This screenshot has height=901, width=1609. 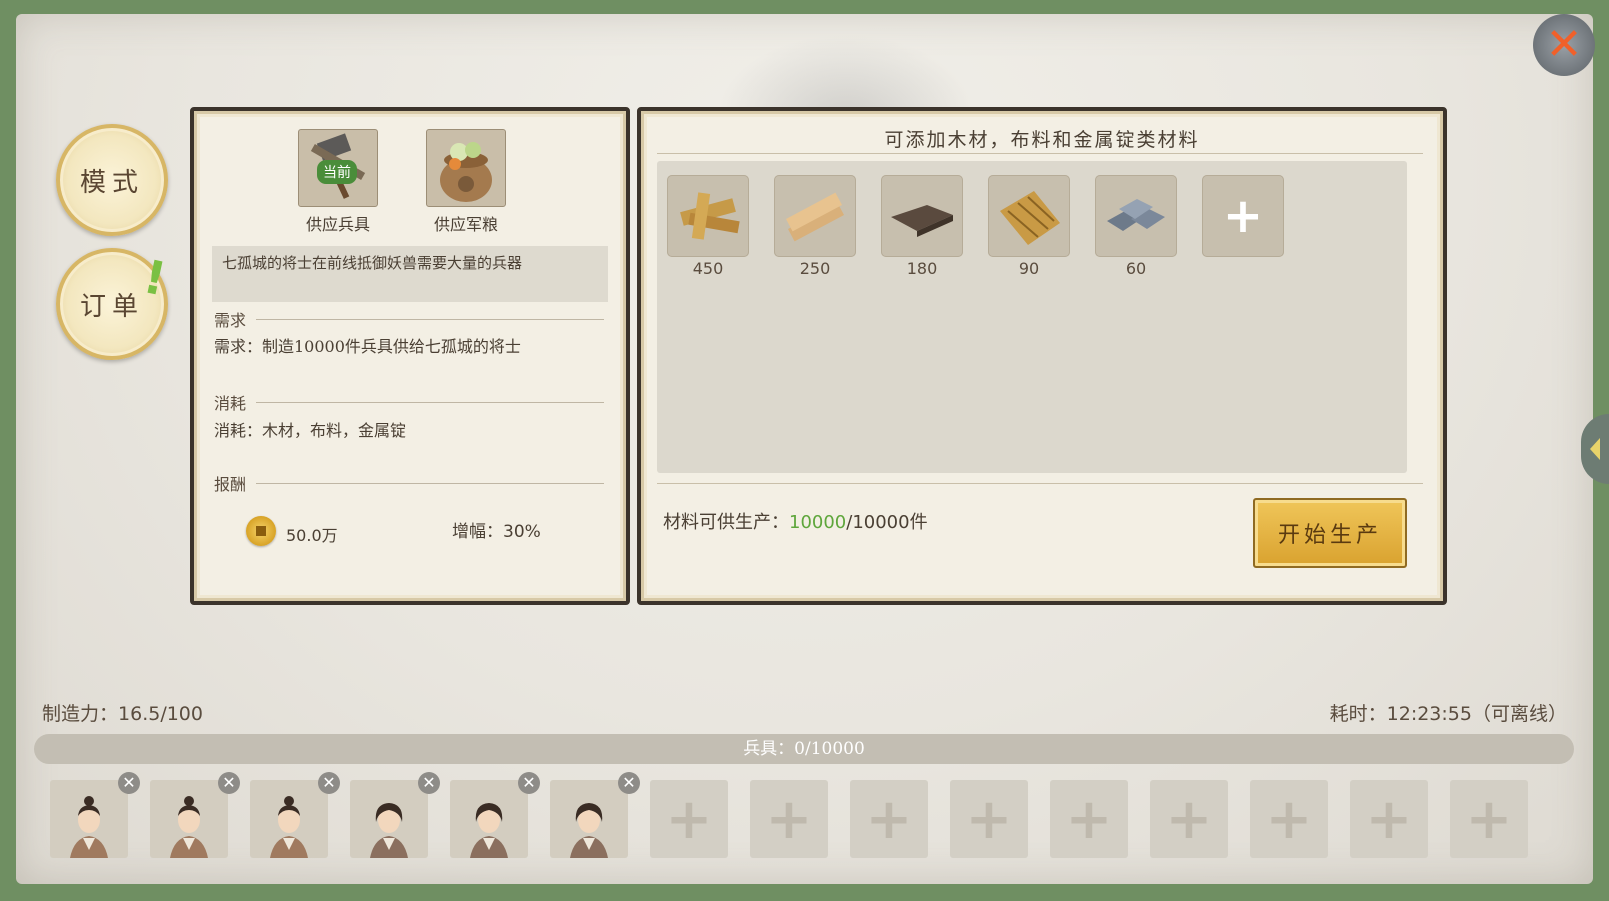 What do you see at coordinates (1136, 216) in the screenshot?
I see `metal-ingot-icon` at bounding box center [1136, 216].